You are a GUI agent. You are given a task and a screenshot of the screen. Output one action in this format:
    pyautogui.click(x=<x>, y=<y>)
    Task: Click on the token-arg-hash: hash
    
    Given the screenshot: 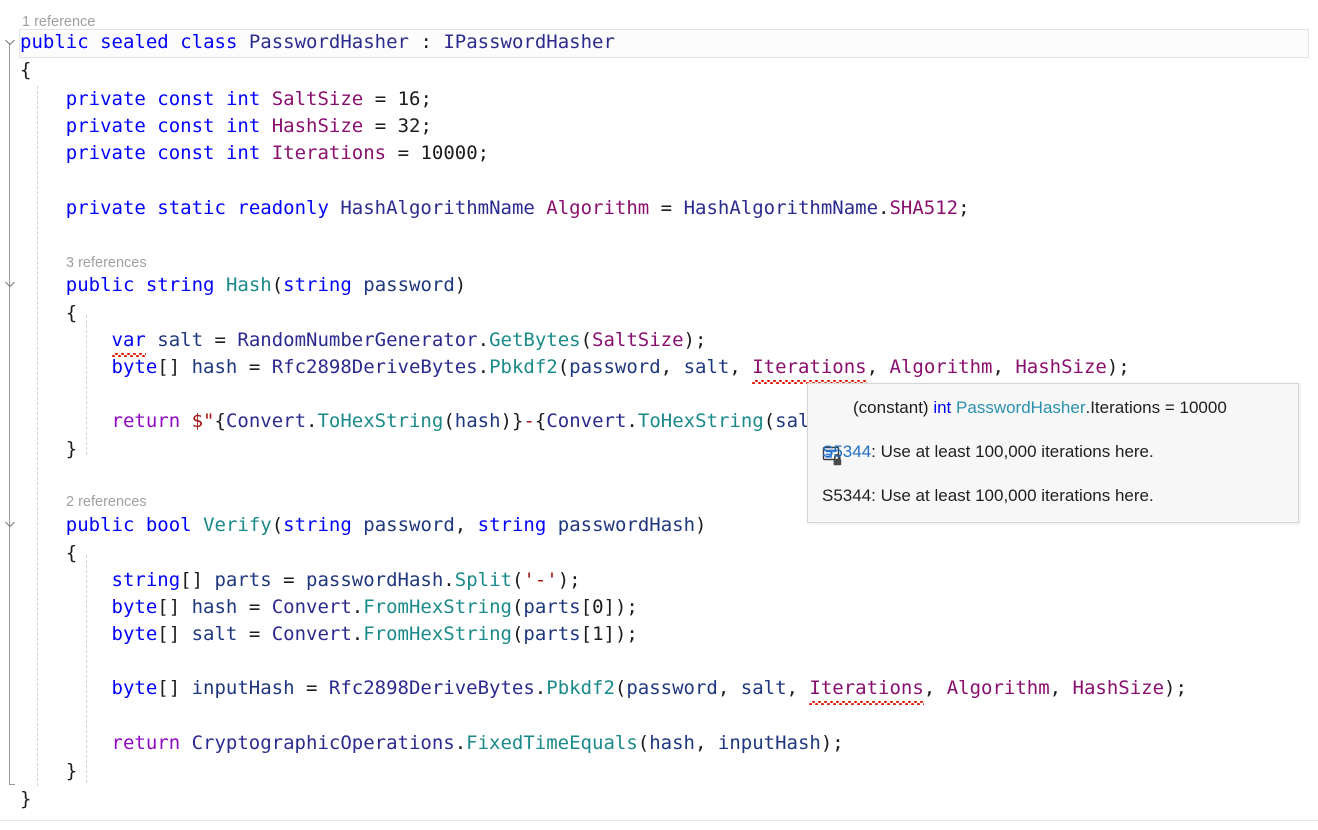 What is the action you would take?
    pyautogui.click(x=478, y=421)
    